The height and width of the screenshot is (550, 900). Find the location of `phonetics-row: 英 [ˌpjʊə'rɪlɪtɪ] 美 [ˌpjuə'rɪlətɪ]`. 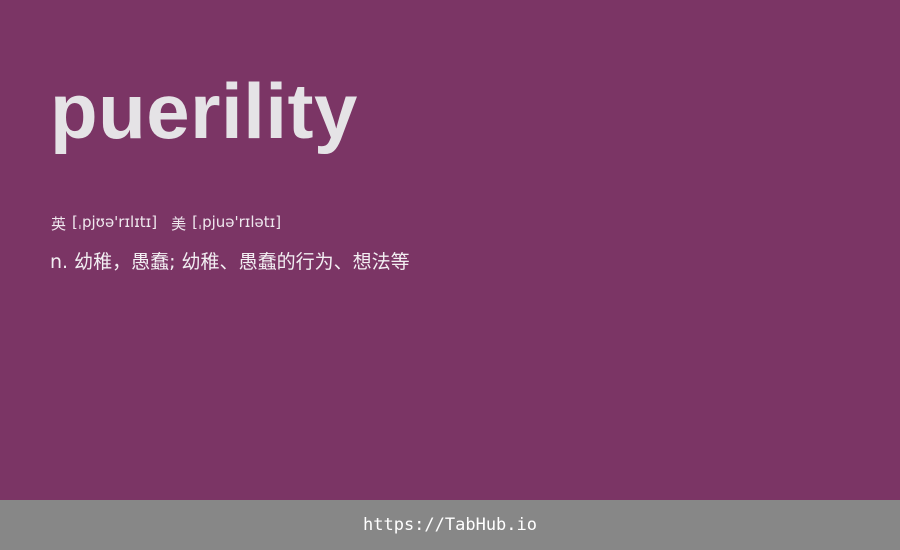

phonetics-row: 英 [ˌpjʊə'rɪlɪtɪ] 美 [ˌpjuə'rɪlətɪ] is located at coordinates (166, 223).